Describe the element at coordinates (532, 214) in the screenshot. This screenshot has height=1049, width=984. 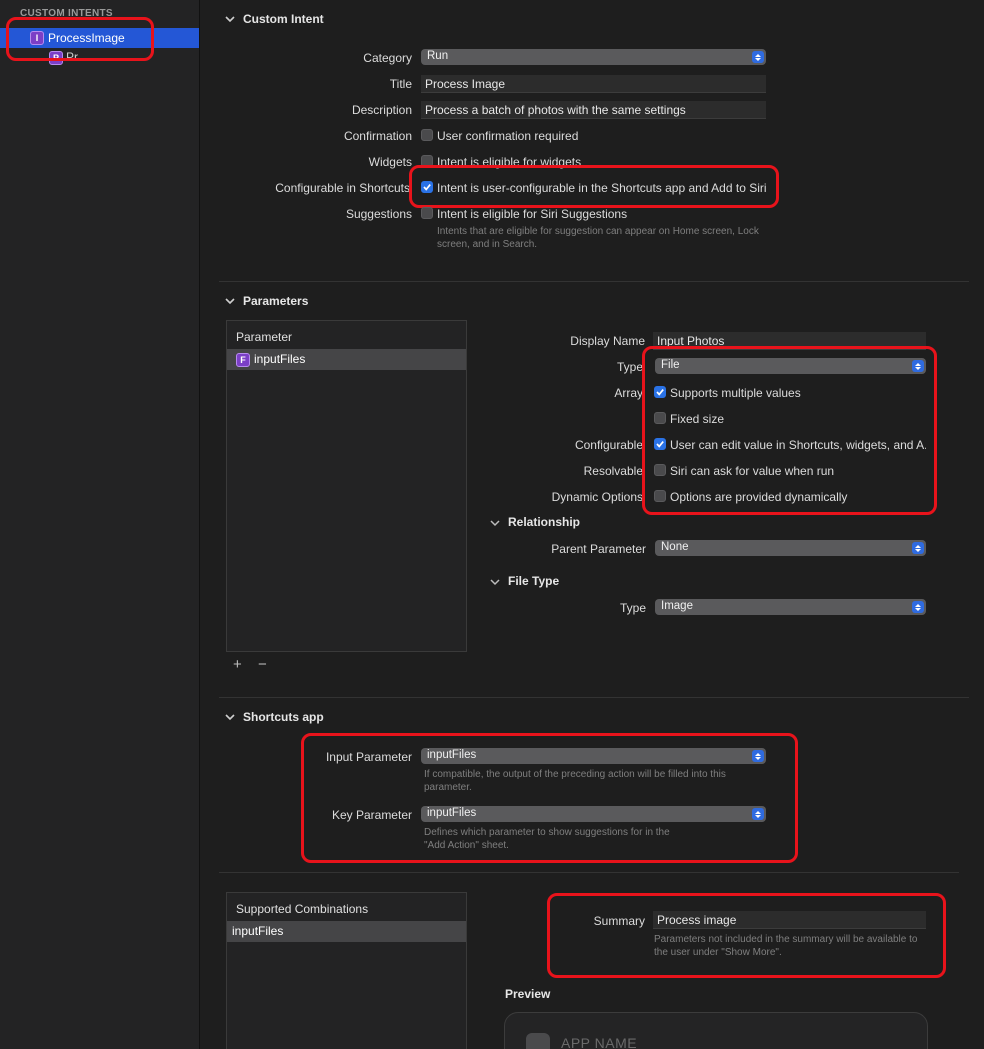
I see `suggestions-text: Intent is eligible for Siri Suggestions` at that location.